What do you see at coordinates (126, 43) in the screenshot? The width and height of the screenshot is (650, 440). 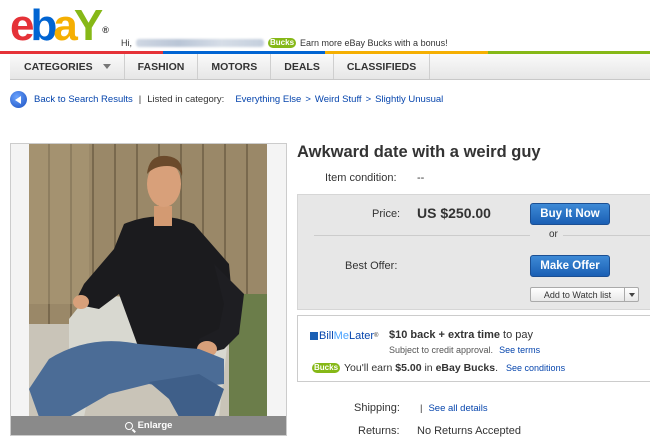 I see `greeting-prefix: Hi,` at bounding box center [126, 43].